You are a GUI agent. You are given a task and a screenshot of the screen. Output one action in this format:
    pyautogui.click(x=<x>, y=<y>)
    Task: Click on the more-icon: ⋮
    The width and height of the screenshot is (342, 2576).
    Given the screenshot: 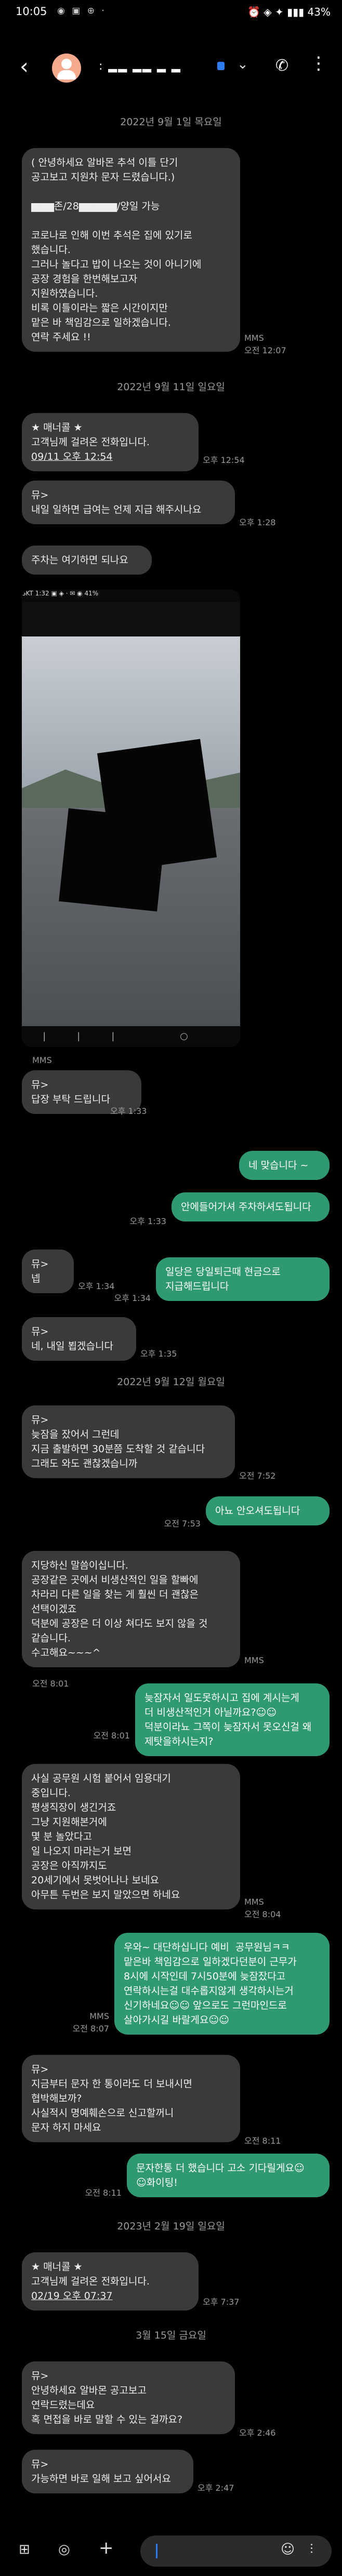 What is the action you would take?
    pyautogui.click(x=318, y=64)
    